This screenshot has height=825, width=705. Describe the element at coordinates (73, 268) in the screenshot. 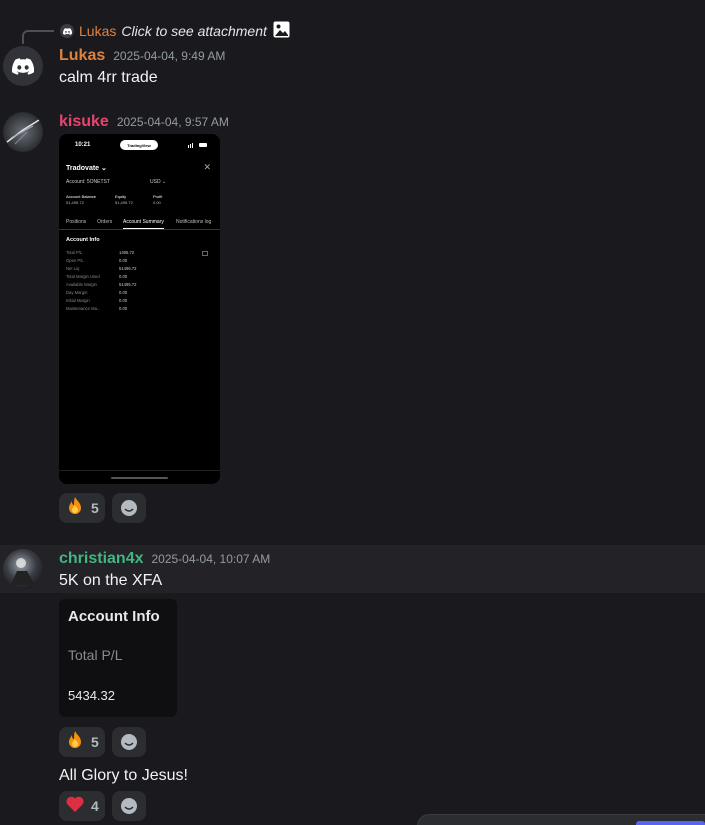

I see `phone-row-label: Net Liq` at that location.